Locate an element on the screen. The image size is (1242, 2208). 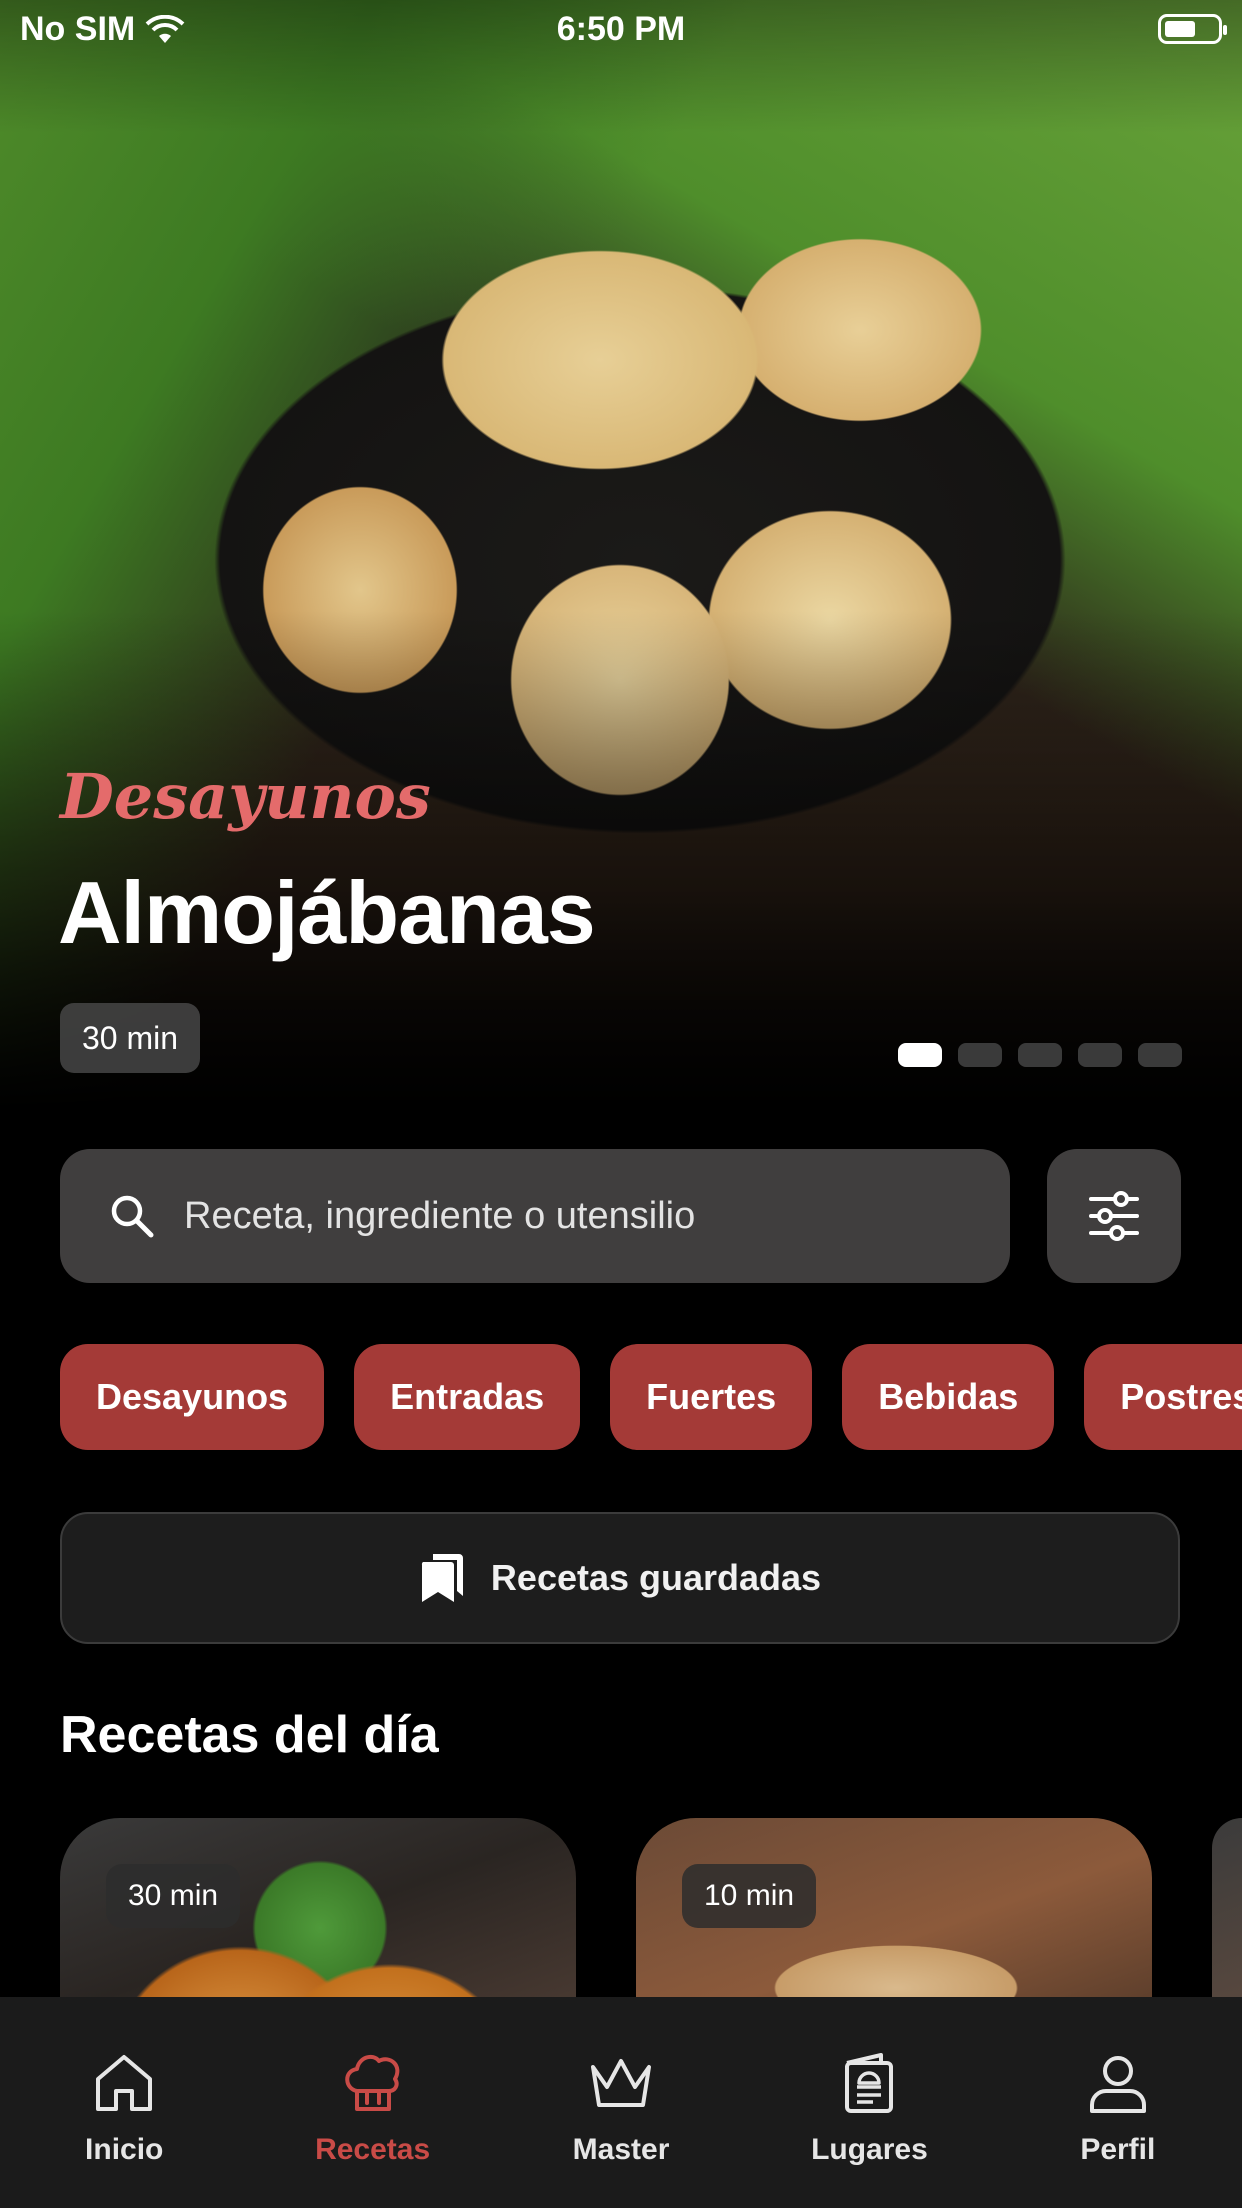
clock: 6:50 PM is located at coordinates (621, 29).